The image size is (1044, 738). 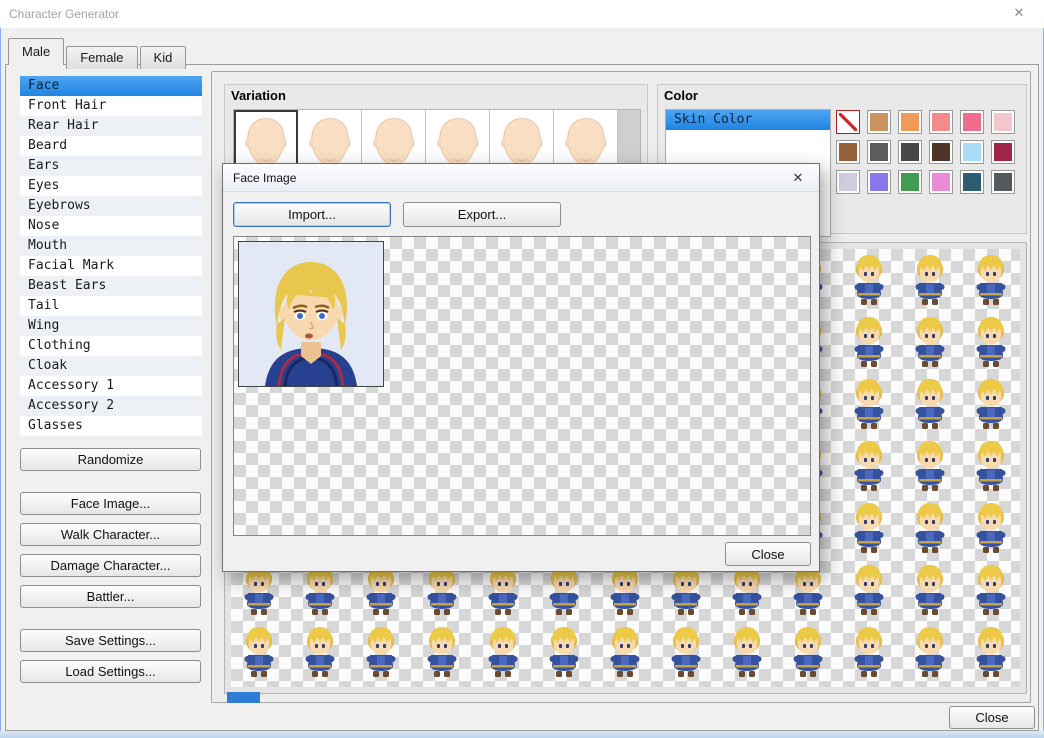 What do you see at coordinates (111, 286) in the screenshot?
I see `parts-list-item-beast-ears: Beast Ears` at bounding box center [111, 286].